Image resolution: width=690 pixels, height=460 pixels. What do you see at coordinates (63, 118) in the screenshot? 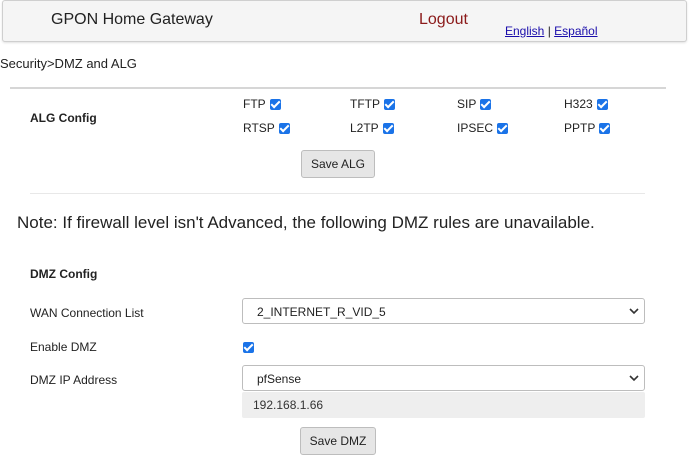
I see `alg-config-label: ALG Config` at bounding box center [63, 118].